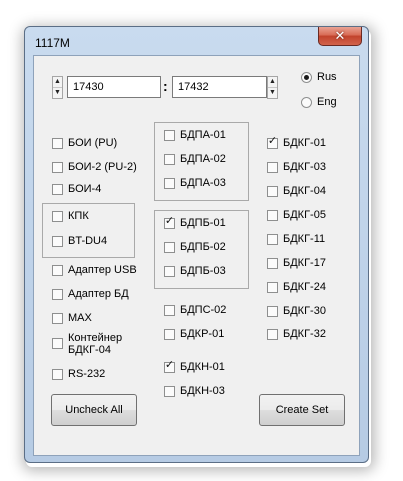 This screenshot has width=403, height=481. I want to click on close-button: ✕, so click(340, 36).